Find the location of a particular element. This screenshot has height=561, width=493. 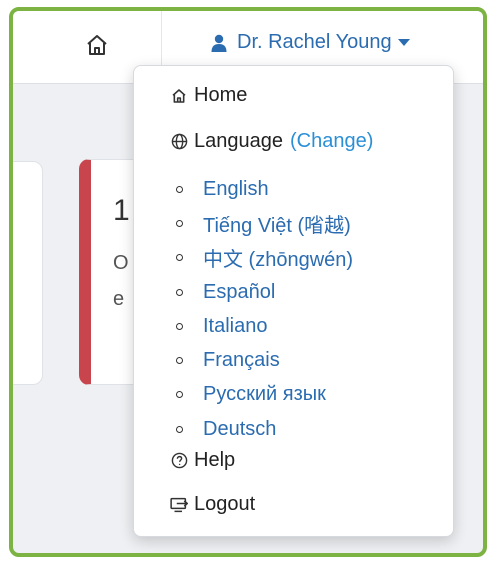

language-label: English is located at coordinates (236, 188).